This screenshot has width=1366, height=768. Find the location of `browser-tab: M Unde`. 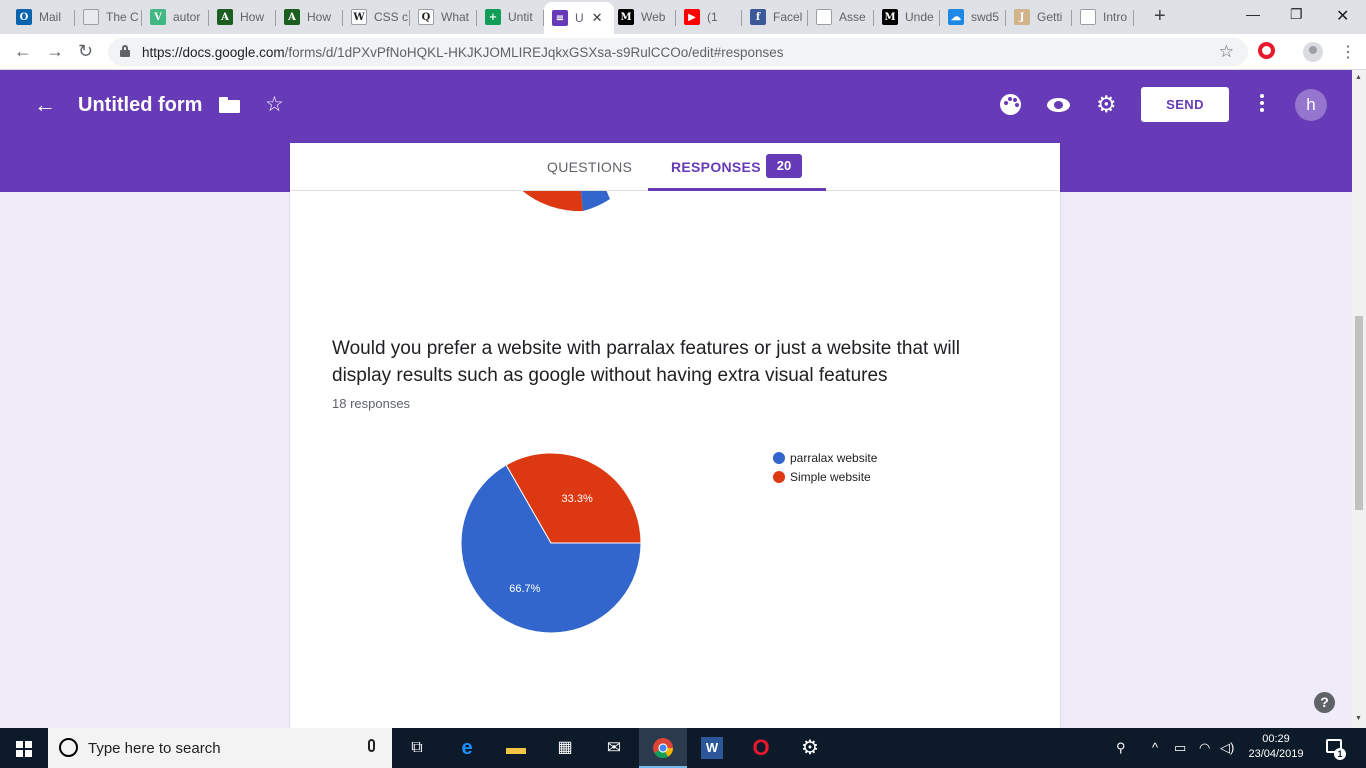

browser-tab: M Unde is located at coordinates (907, 17).